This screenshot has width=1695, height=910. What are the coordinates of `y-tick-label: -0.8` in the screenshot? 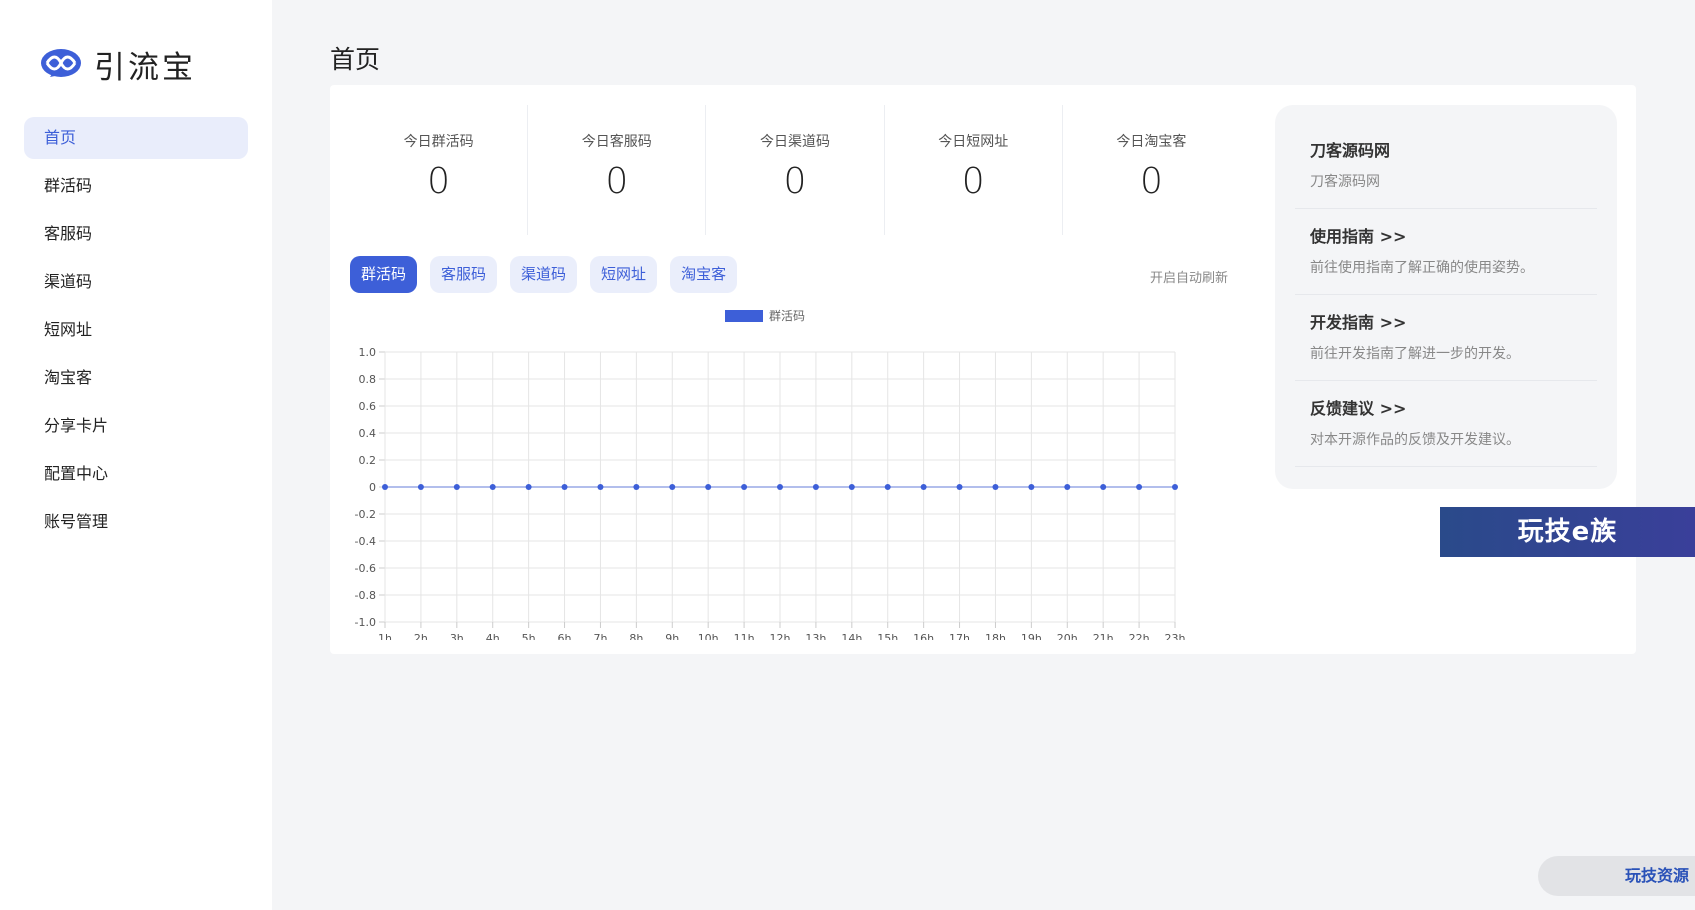 It's located at (365, 595).